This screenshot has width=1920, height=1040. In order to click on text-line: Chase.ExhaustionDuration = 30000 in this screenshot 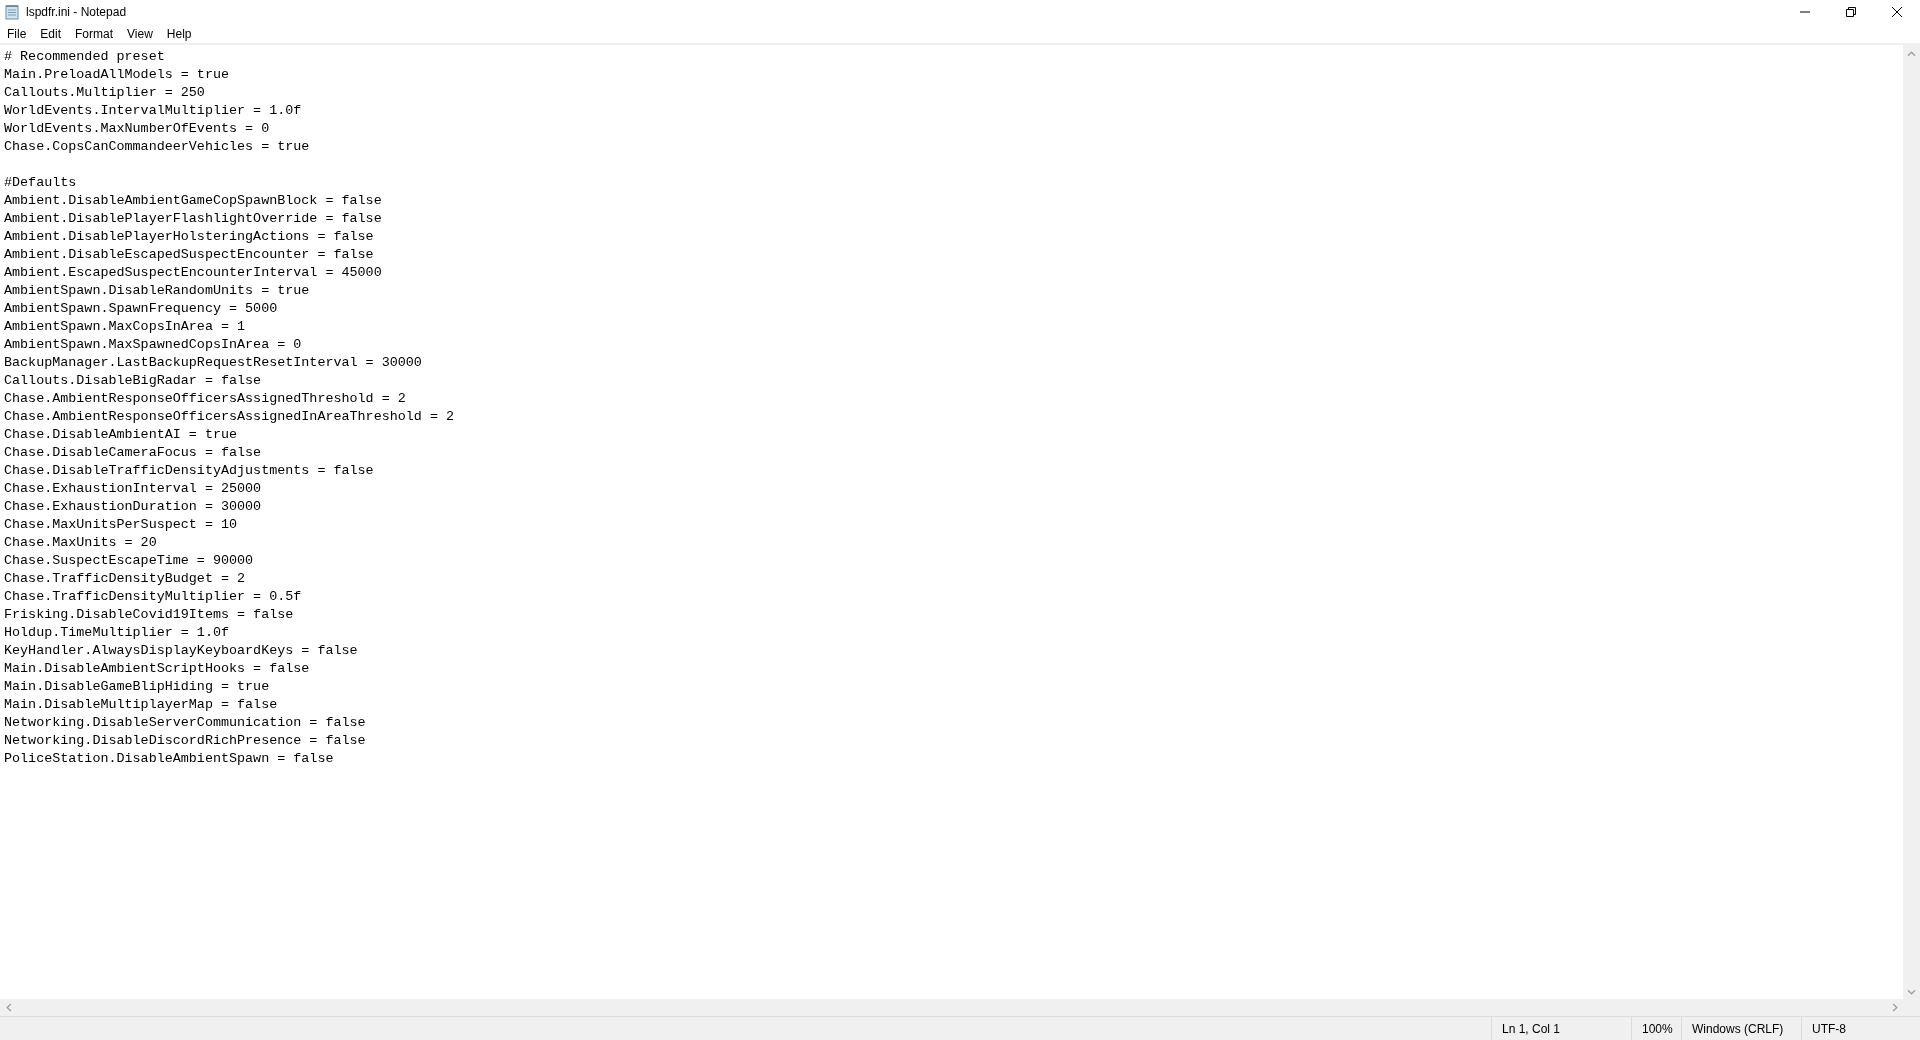, I will do `click(133, 507)`.